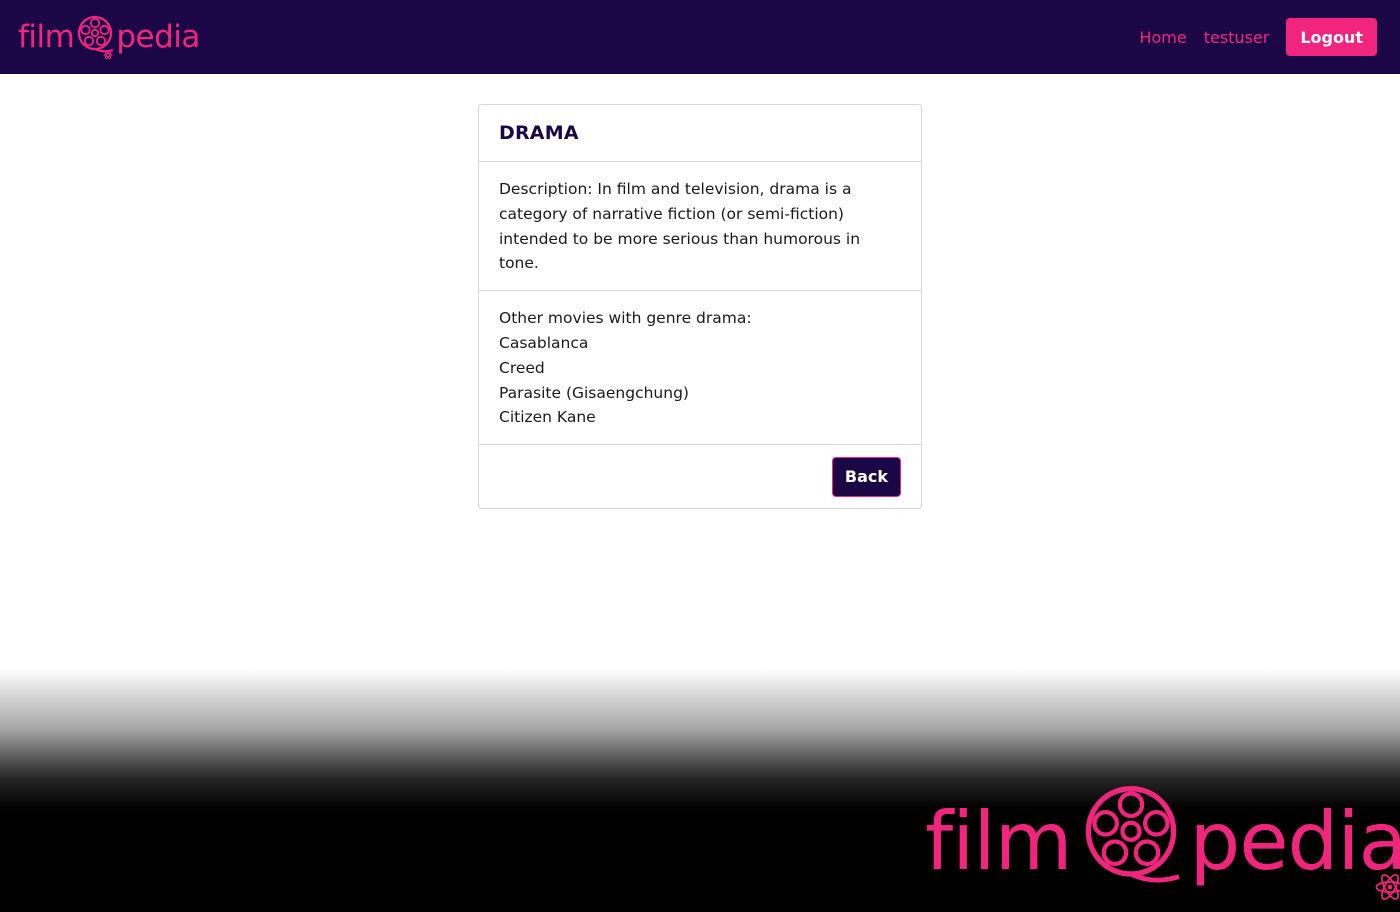 The height and width of the screenshot is (912, 1400). What do you see at coordinates (700, 476) in the screenshot?
I see `card-footer: Back` at bounding box center [700, 476].